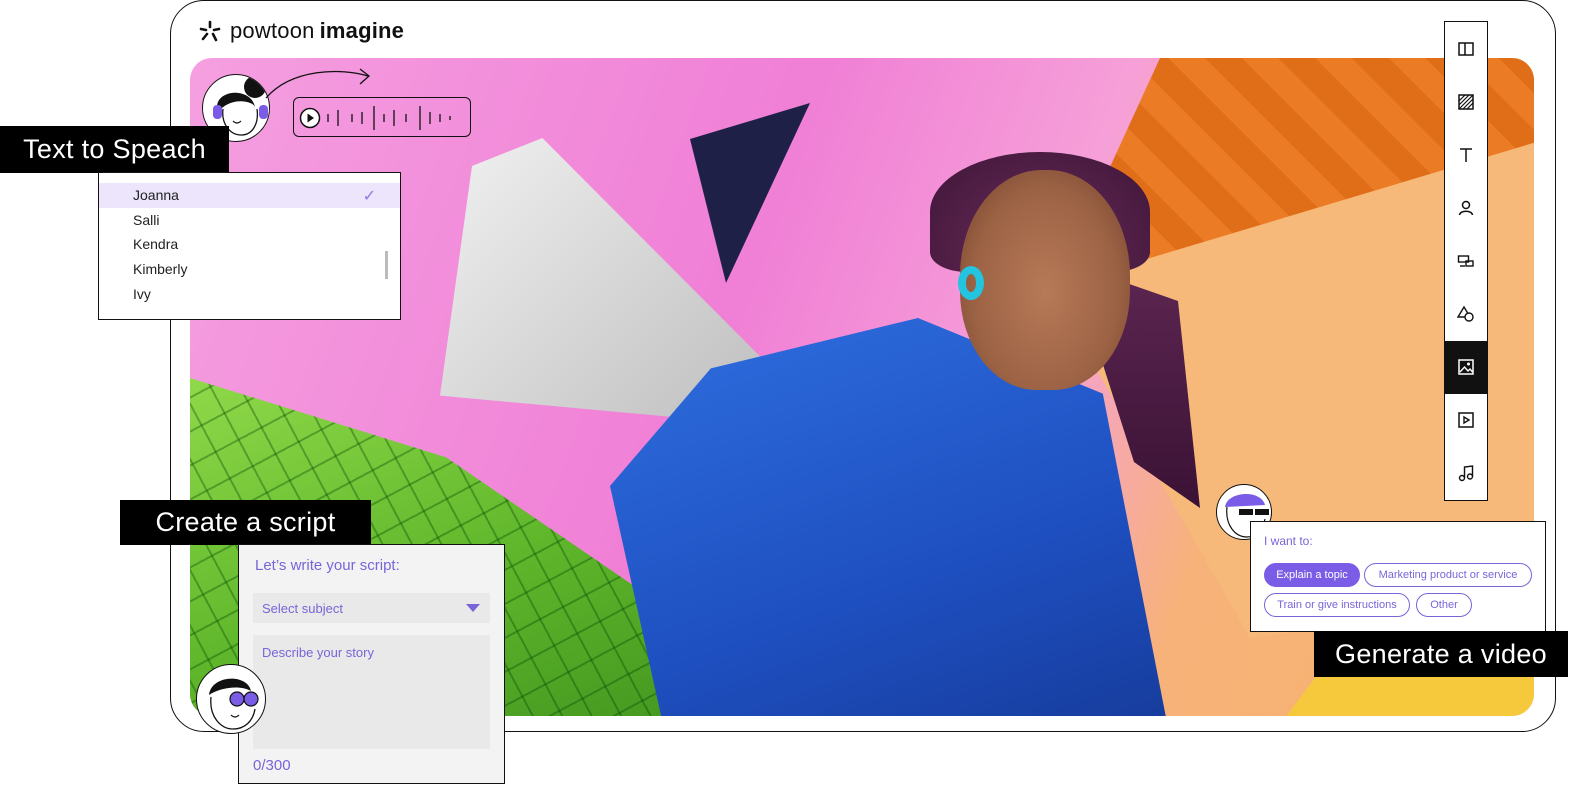  I want to click on chip-train: Train or give instructions, so click(1337, 605).